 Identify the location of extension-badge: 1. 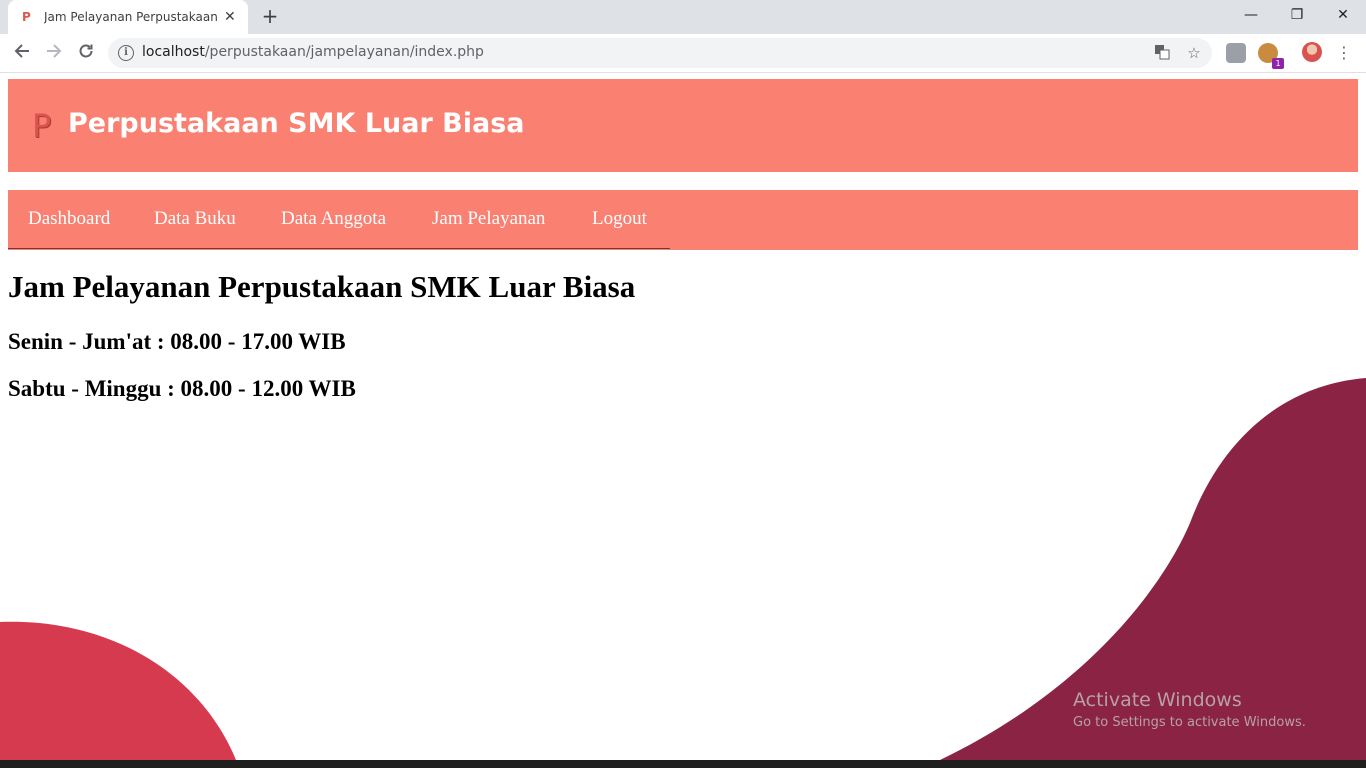
(1278, 63).